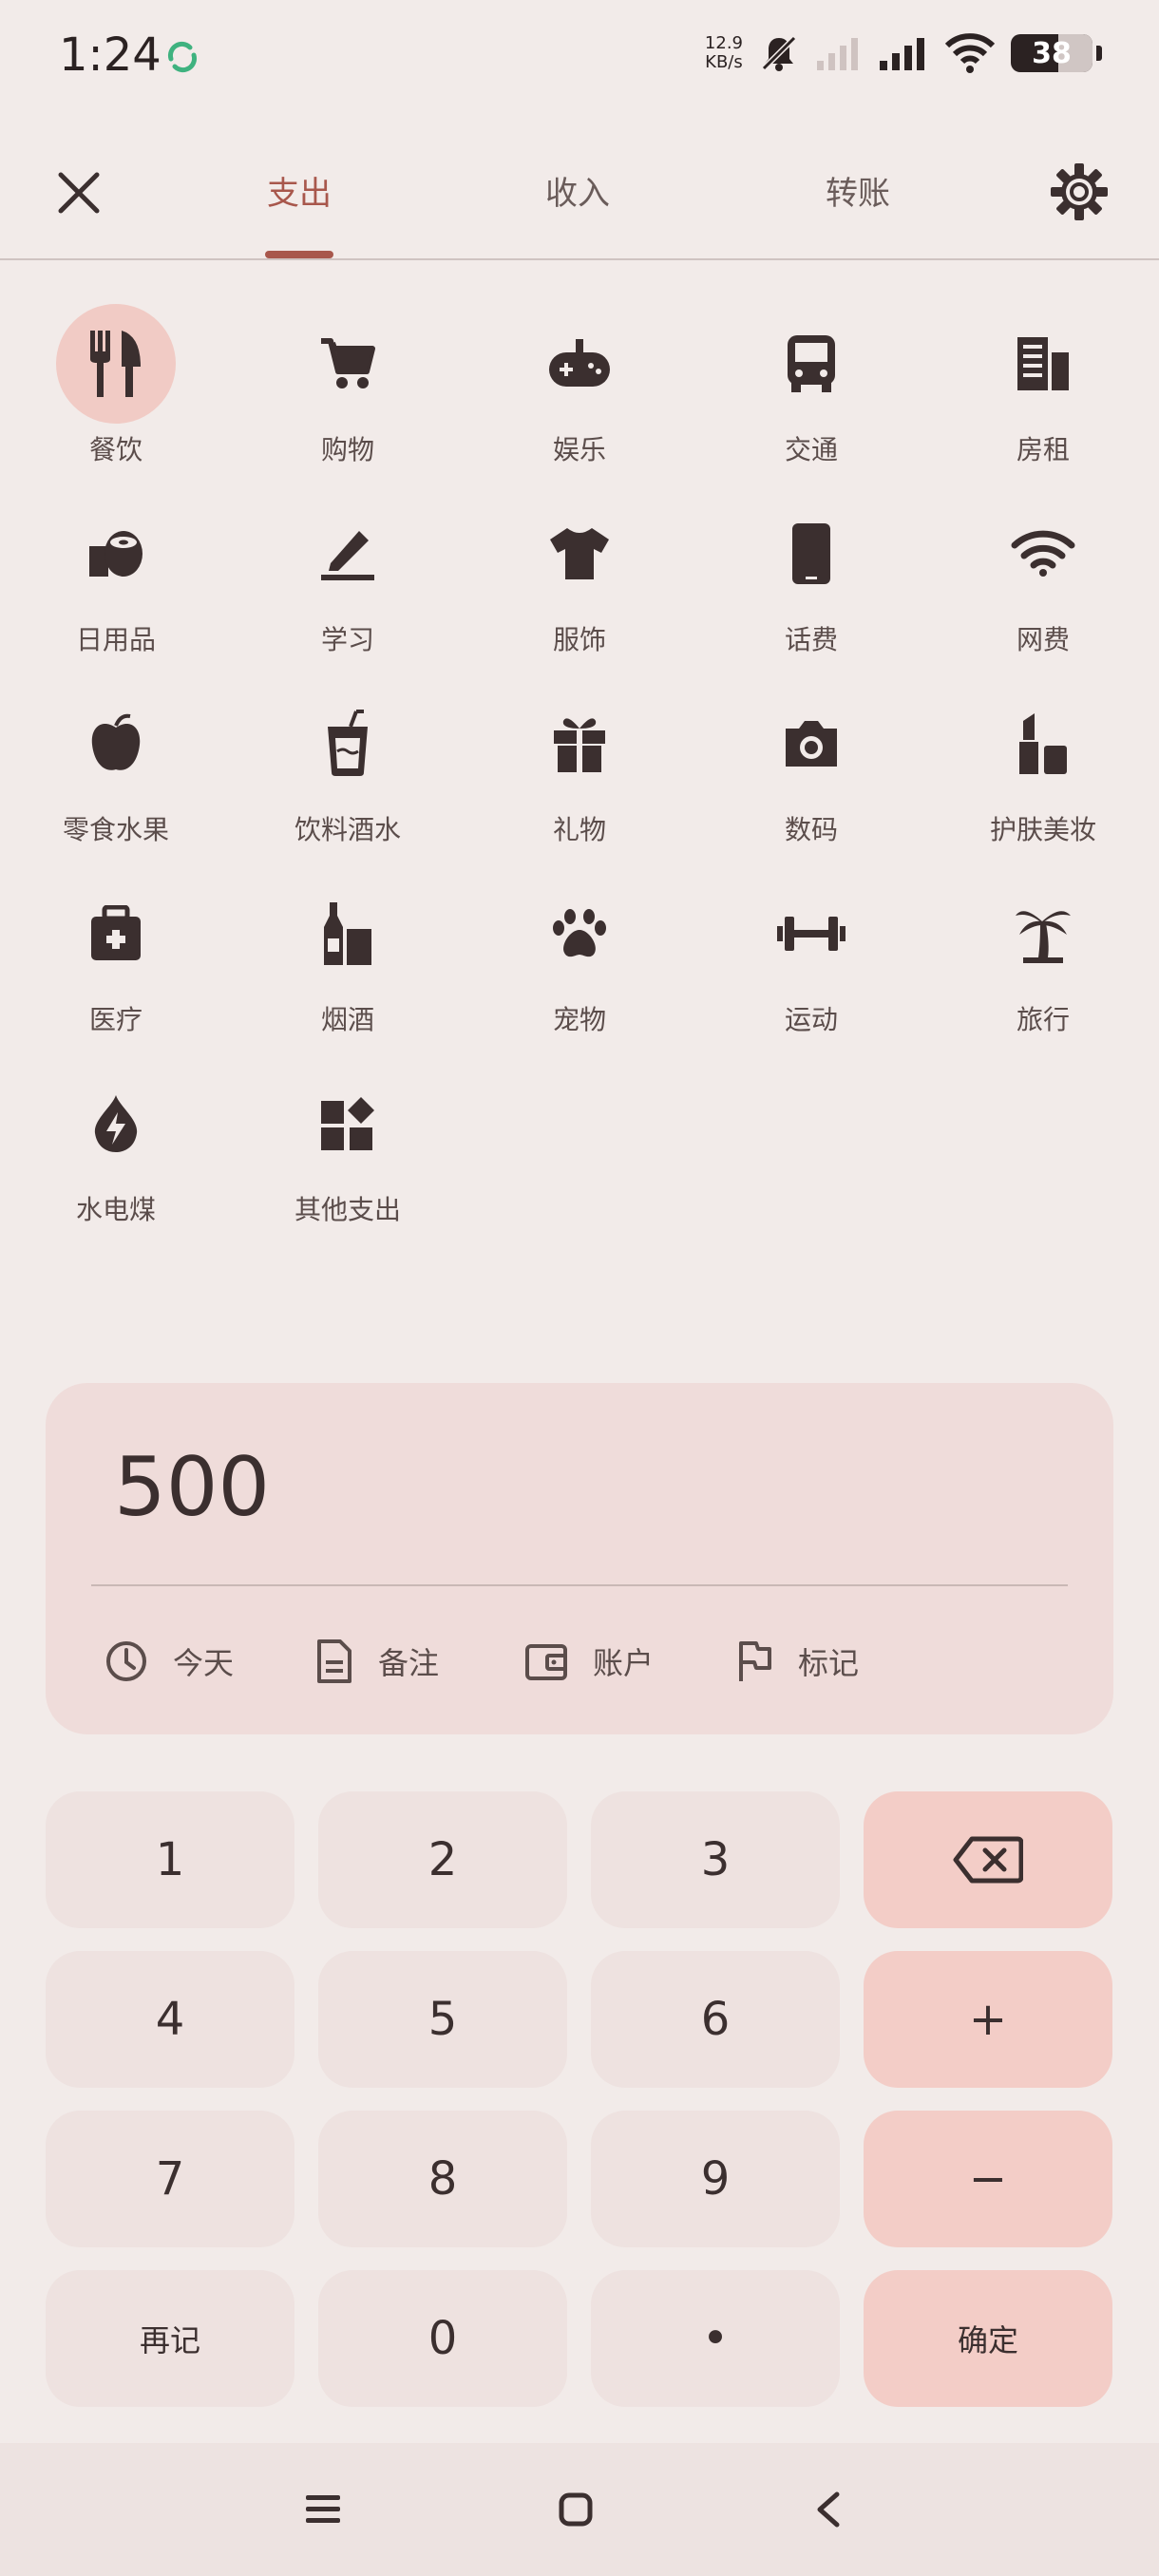 Image resolution: width=1159 pixels, height=2576 pixels. Describe the element at coordinates (723, 52) in the screenshot. I see `net-speed: 12.9 KB/s` at that location.